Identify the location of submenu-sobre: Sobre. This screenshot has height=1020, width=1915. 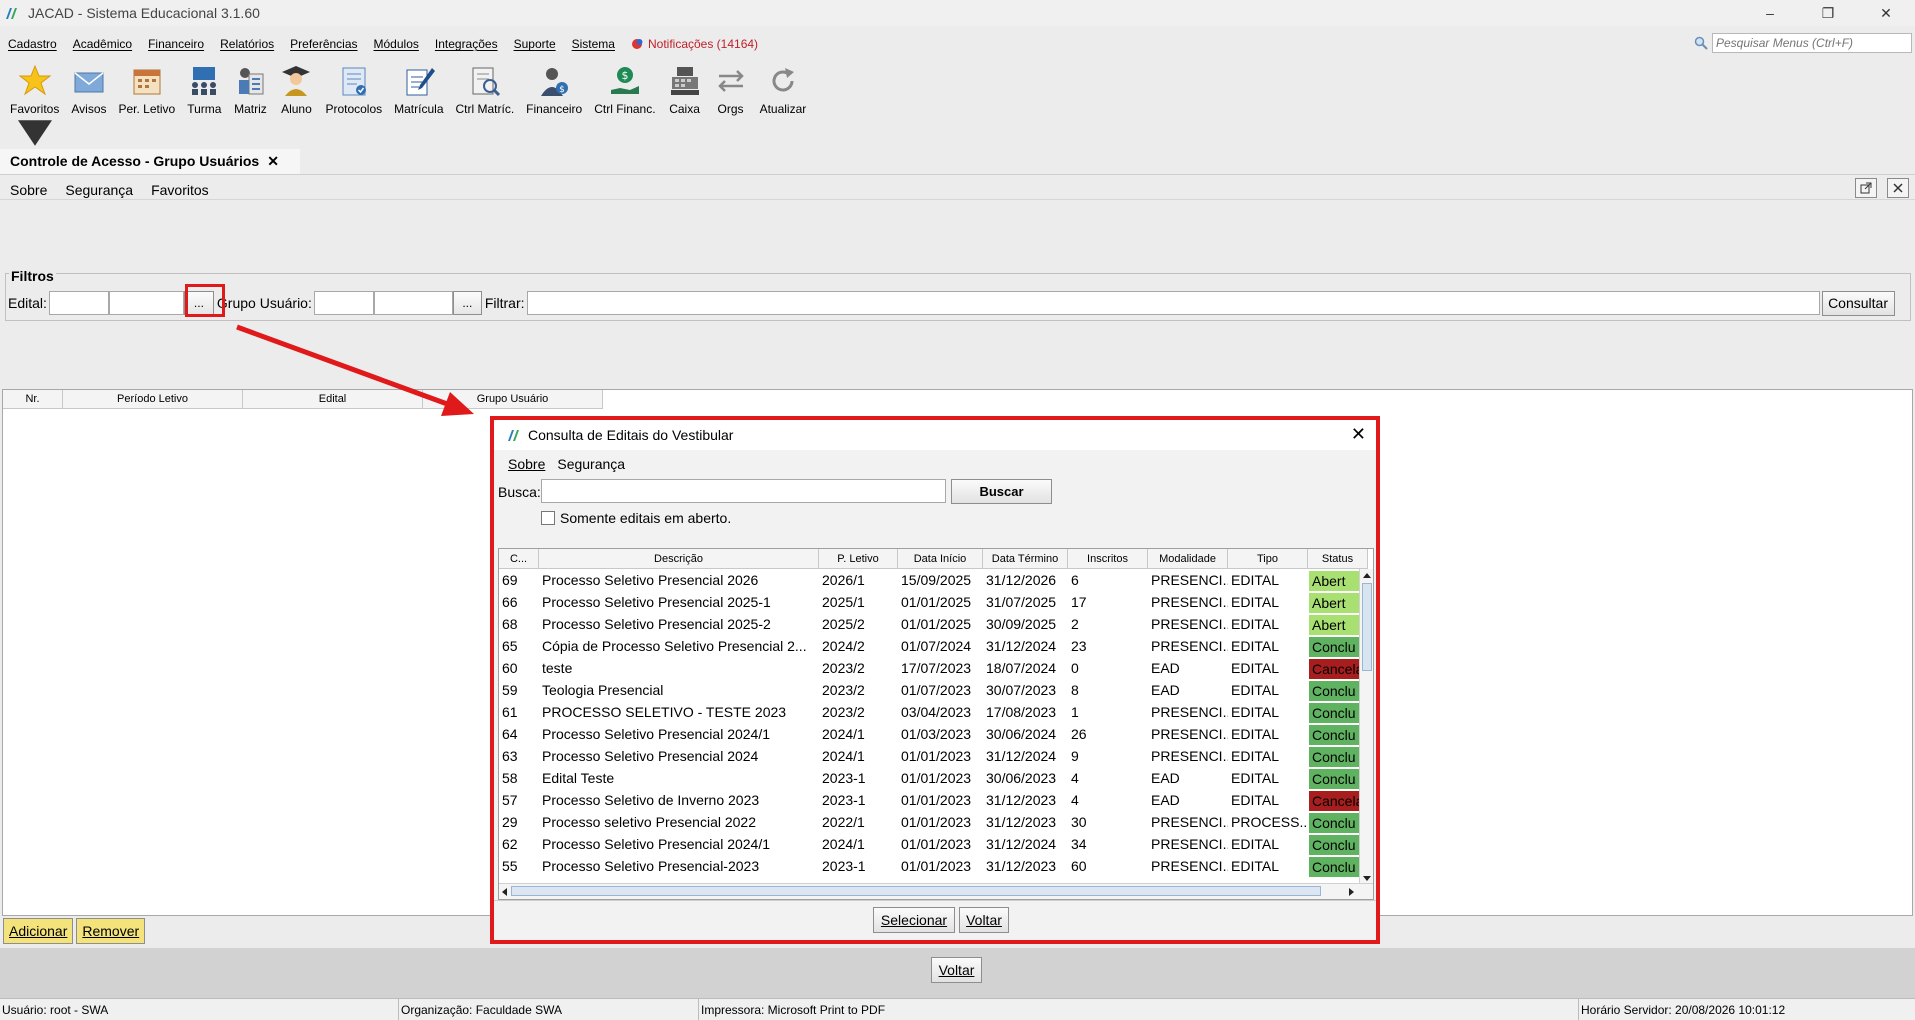
(27, 190).